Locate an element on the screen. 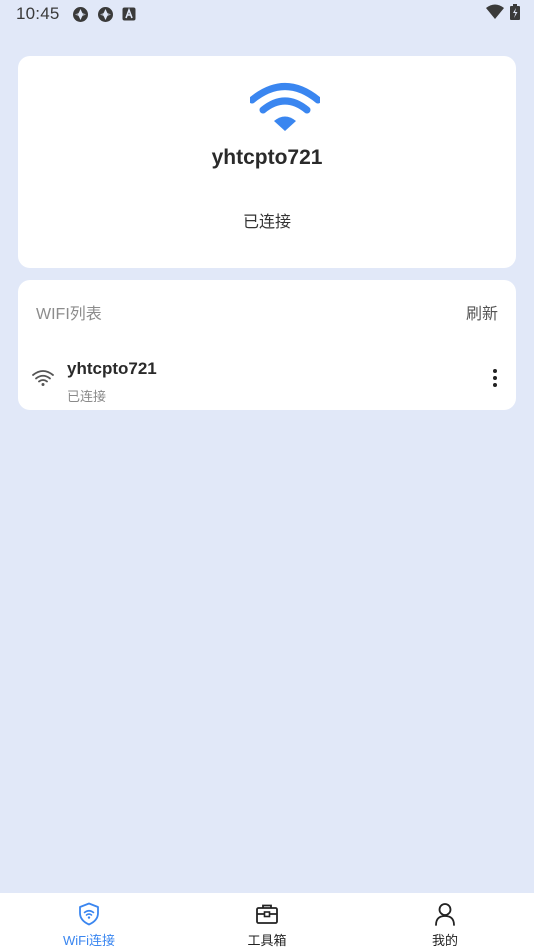 The width and height of the screenshot is (534, 950). wifi-item-status: 已连接 is located at coordinates (87, 396).